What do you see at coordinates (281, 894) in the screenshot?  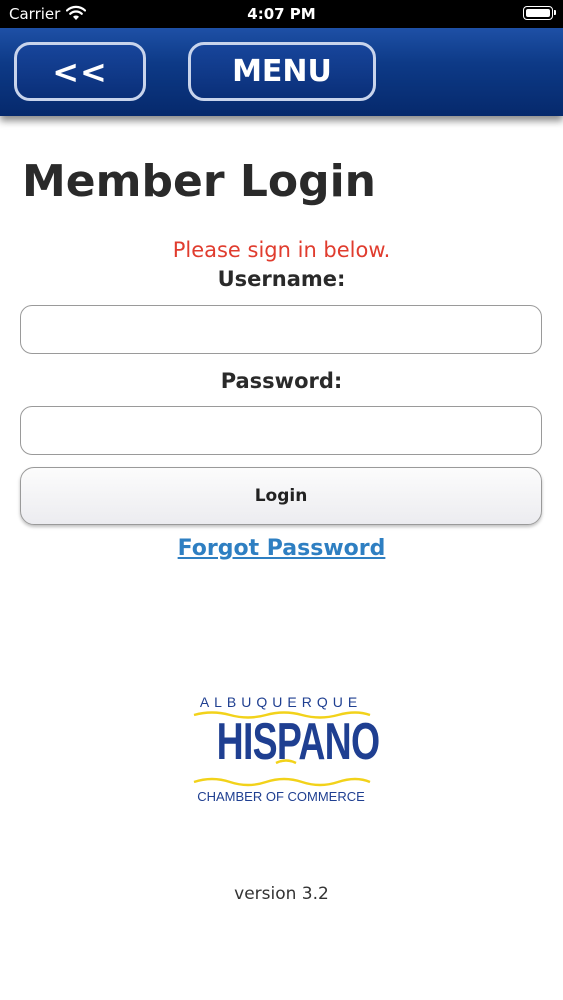 I see `app-version: version 3.2` at bounding box center [281, 894].